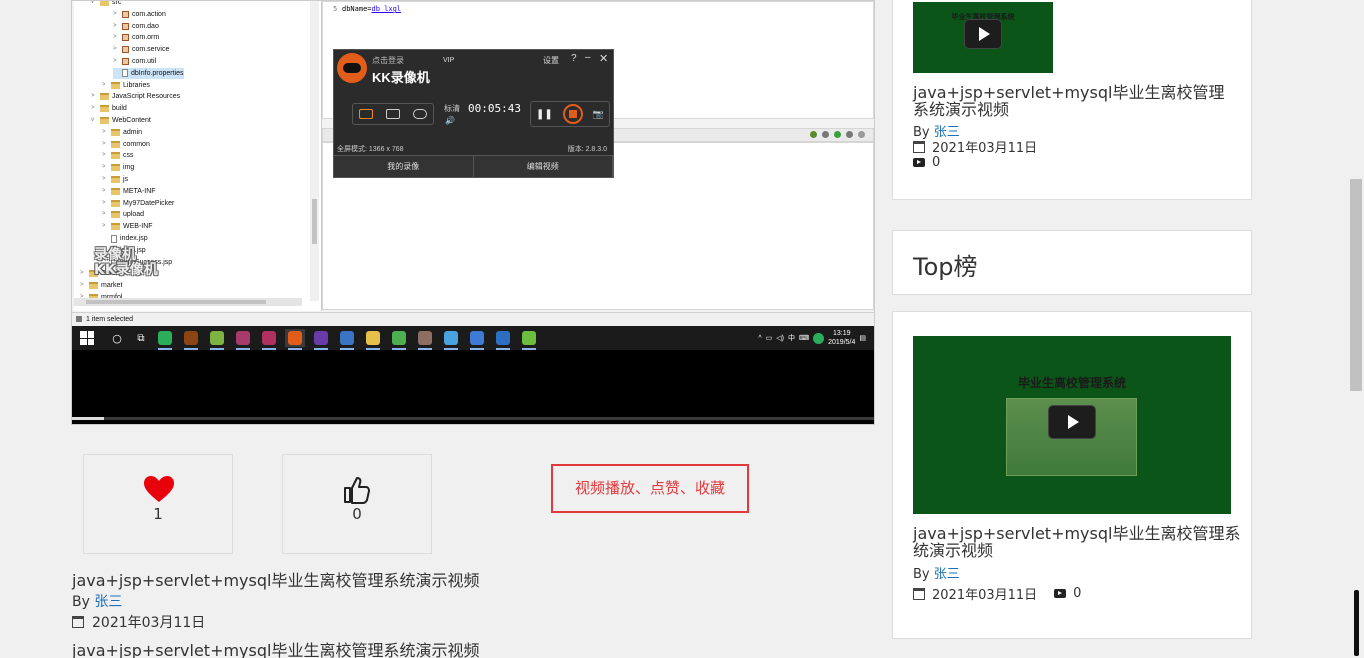 Image resolution: width=1364 pixels, height=658 pixels. Describe the element at coordinates (997, 593) in the screenshot. I see `card-date-views: 2021年03月11日 0` at that location.